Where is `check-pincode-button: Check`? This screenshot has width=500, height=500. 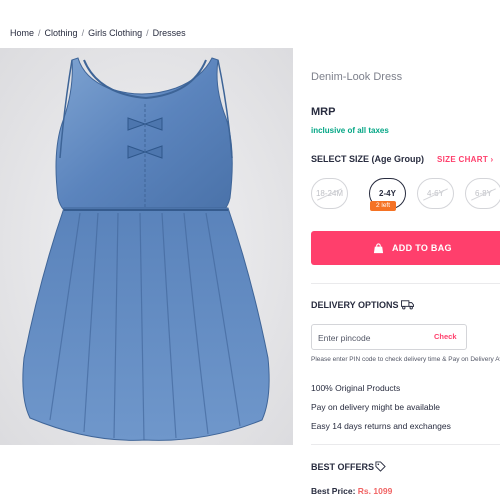 check-pincode-button: Check is located at coordinates (445, 336).